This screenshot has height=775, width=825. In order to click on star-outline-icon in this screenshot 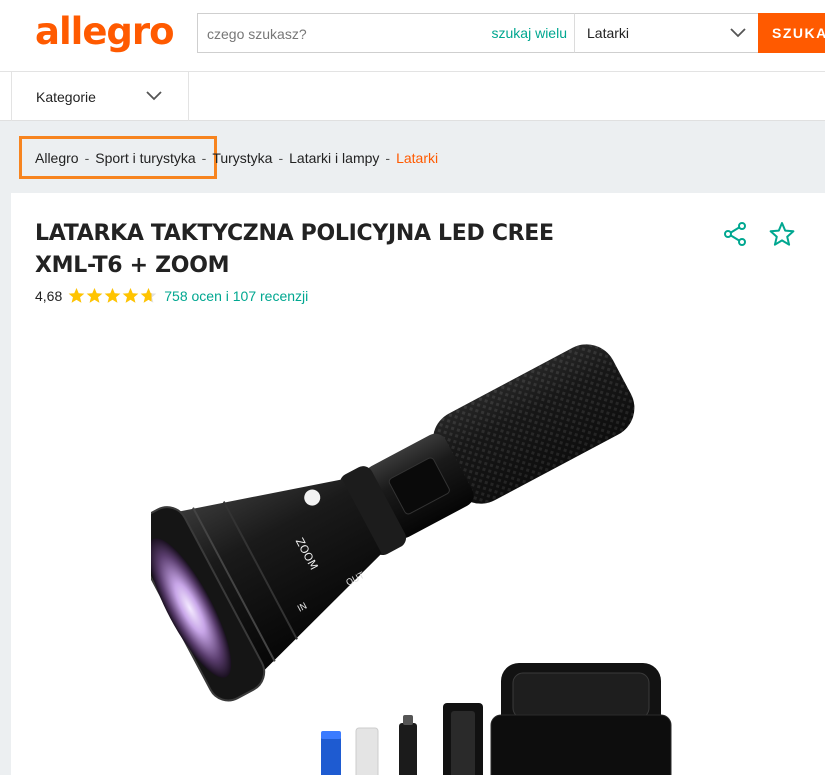, I will do `click(782, 234)`.